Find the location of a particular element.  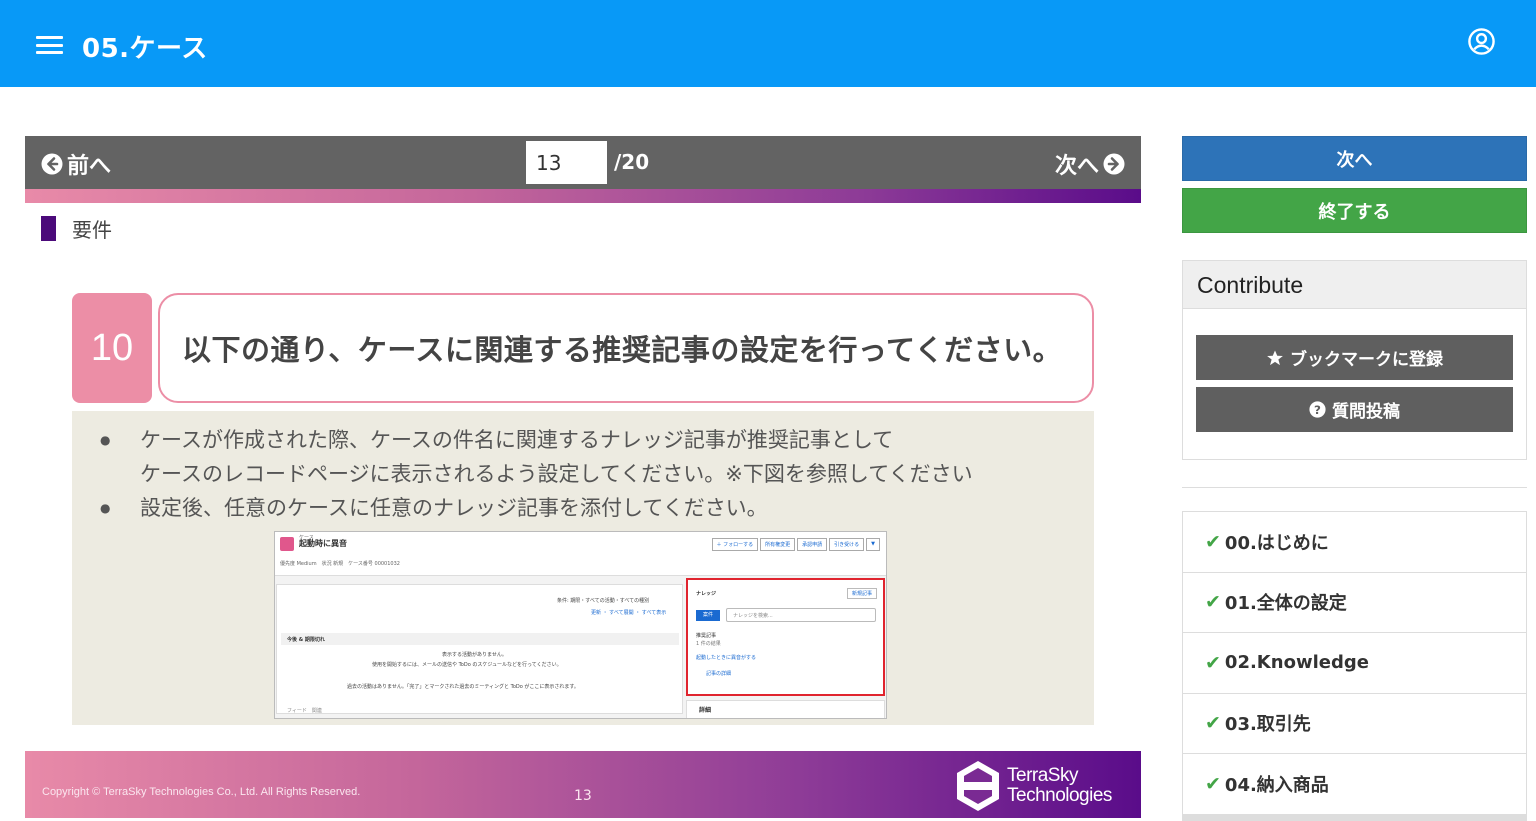

page-total: /20 is located at coordinates (632, 162).